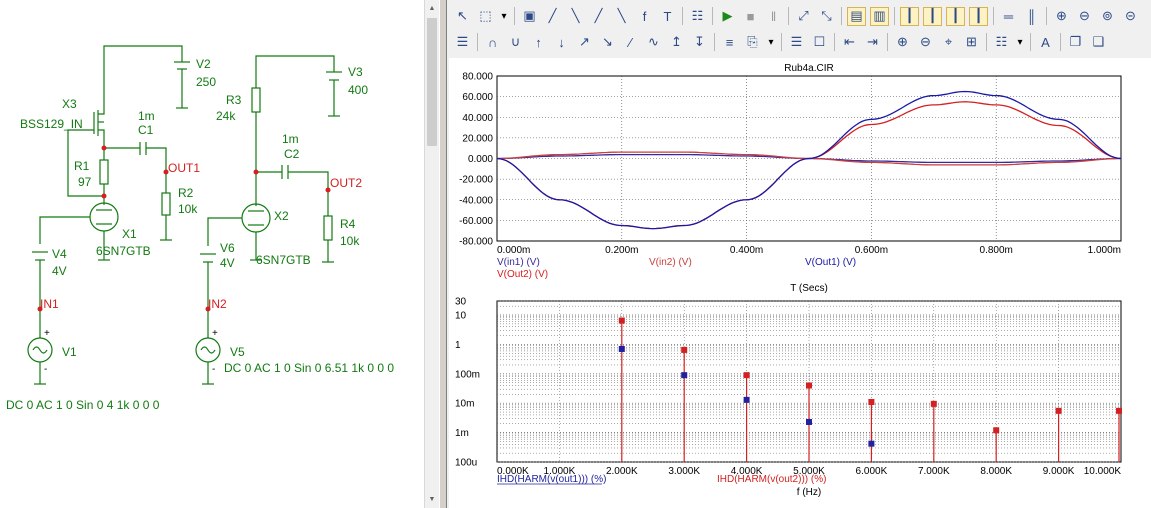  I want to click on font-a-icon: A, so click(1045, 42).